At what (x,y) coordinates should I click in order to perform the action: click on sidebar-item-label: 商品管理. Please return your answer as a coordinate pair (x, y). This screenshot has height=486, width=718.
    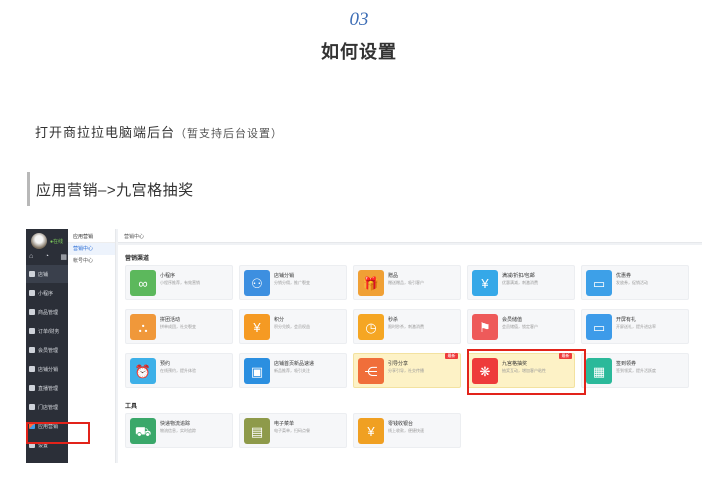
    Looking at the image, I should click on (48, 312).